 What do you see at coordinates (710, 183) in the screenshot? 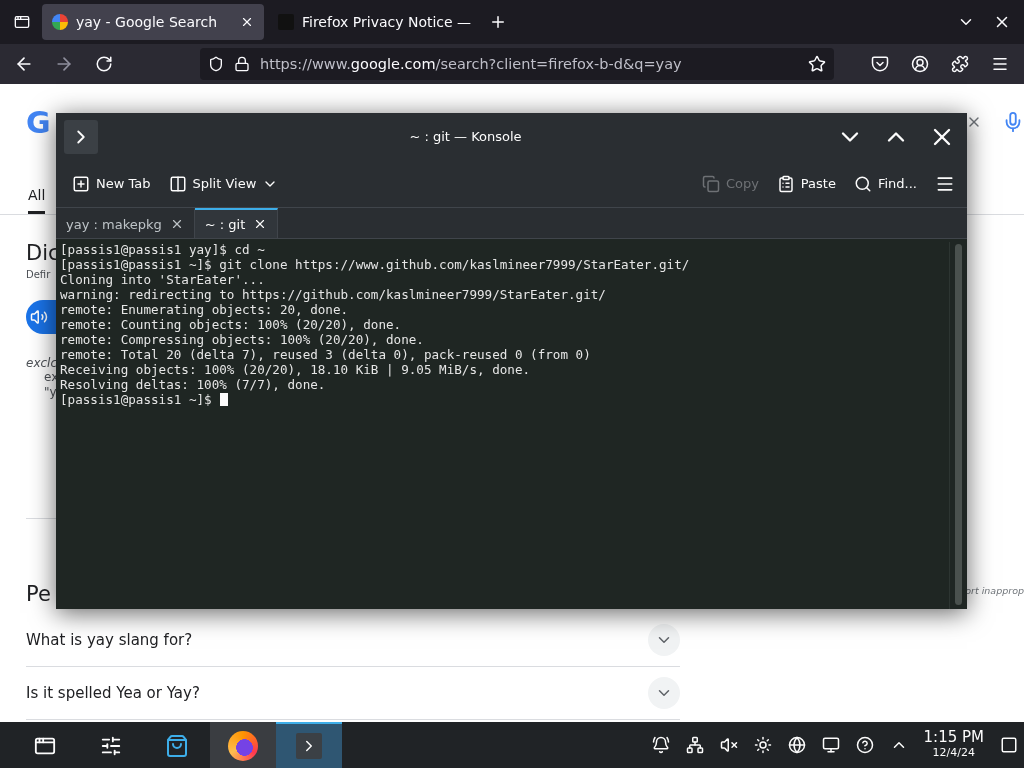
I see `copy-icon` at bounding box center [710, 183].